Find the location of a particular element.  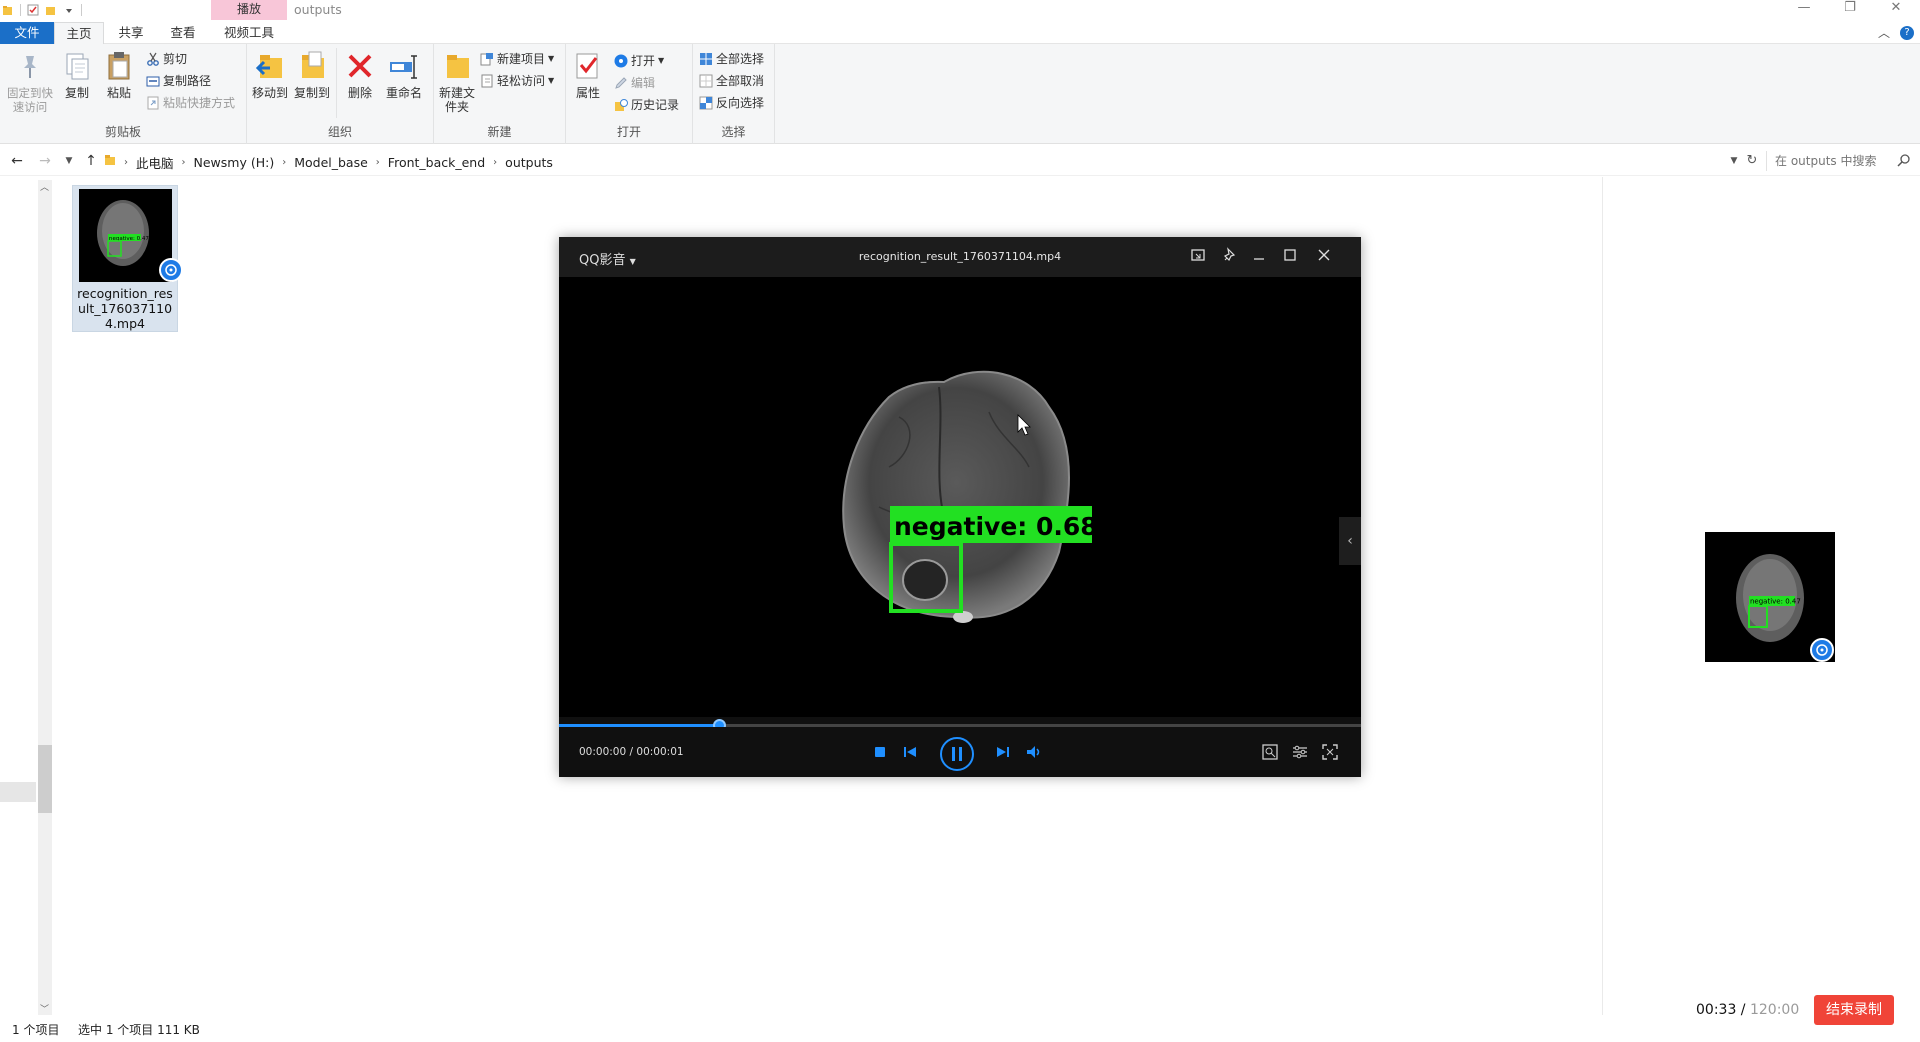

move-to-button: 移动到 is located at coordinates (270, 75).